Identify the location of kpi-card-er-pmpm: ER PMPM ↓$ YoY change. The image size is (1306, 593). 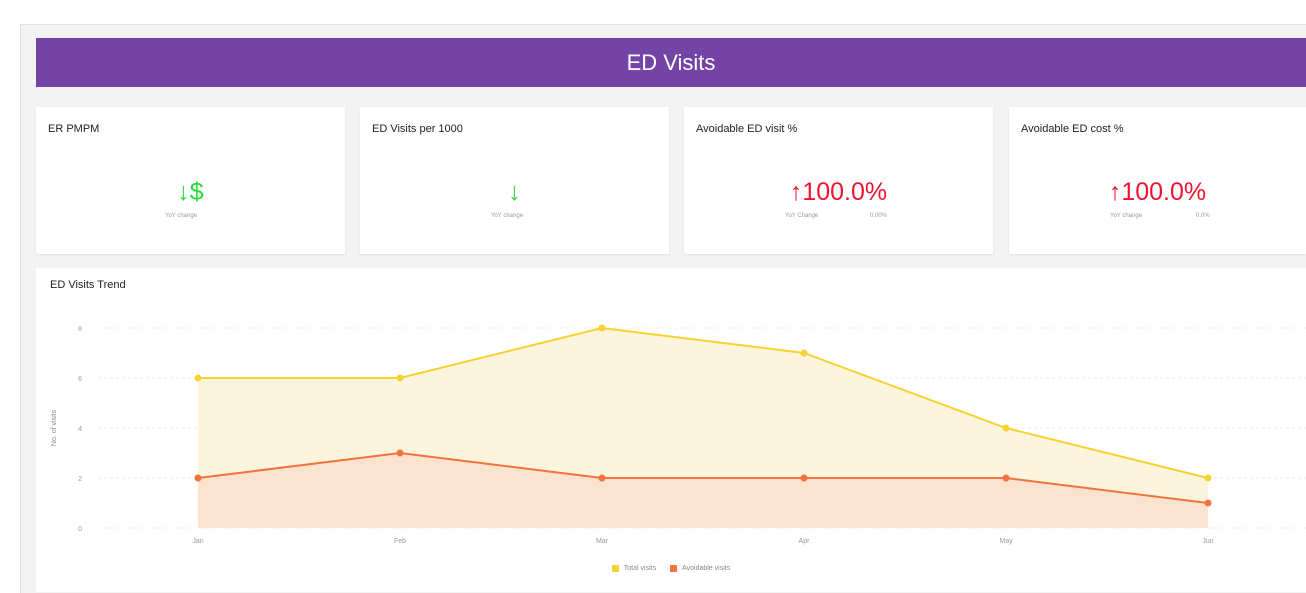
(190, 180).